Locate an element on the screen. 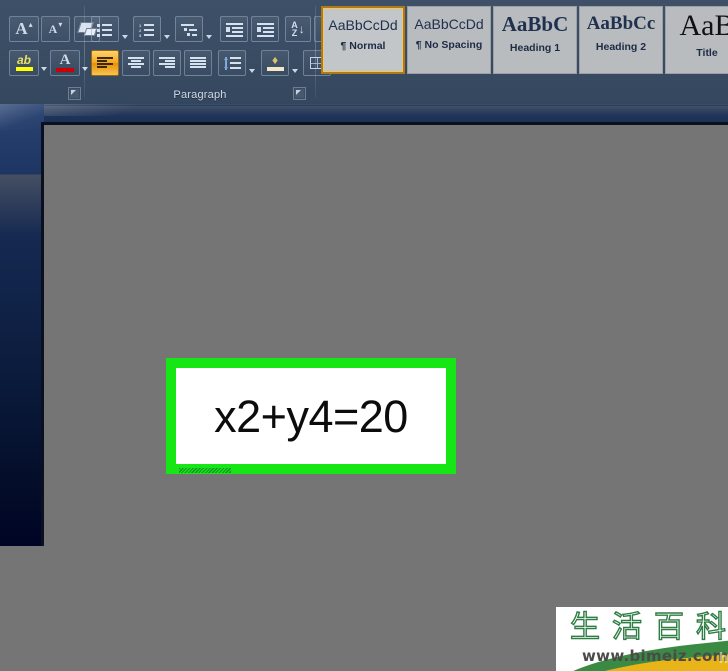  grammar-squiggle-underline is located at coordinates (205, 470).